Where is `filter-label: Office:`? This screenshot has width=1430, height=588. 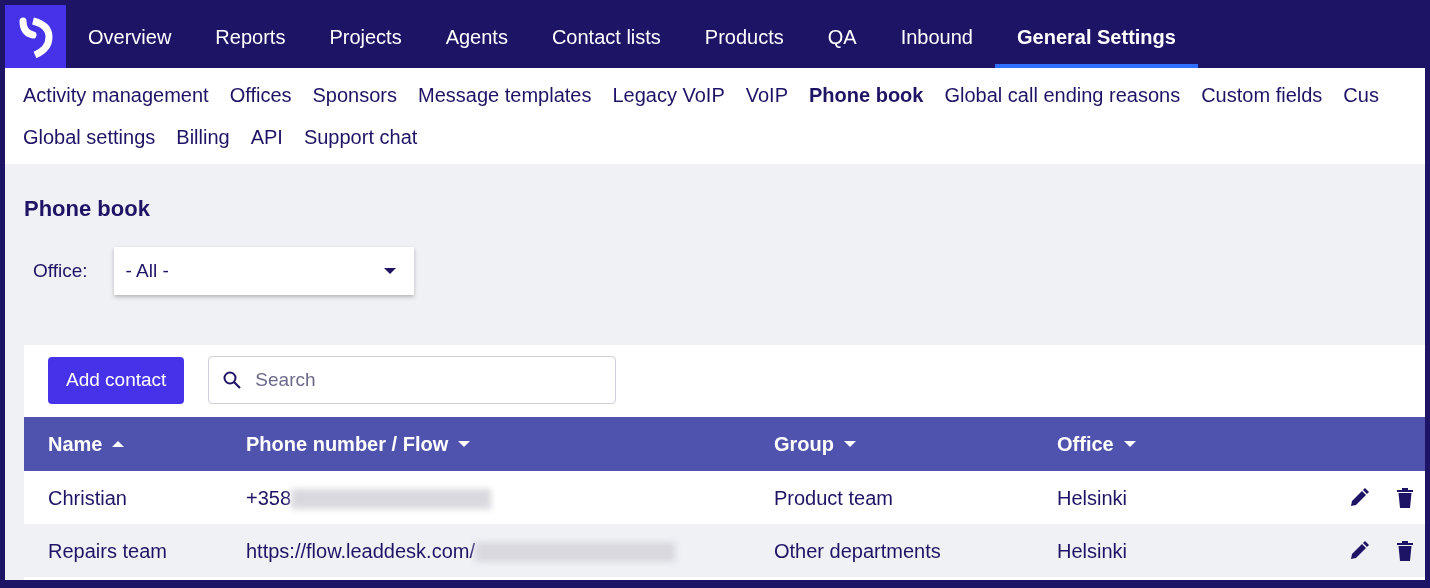 filter-label: Office: is located at coordinates (60, 270).